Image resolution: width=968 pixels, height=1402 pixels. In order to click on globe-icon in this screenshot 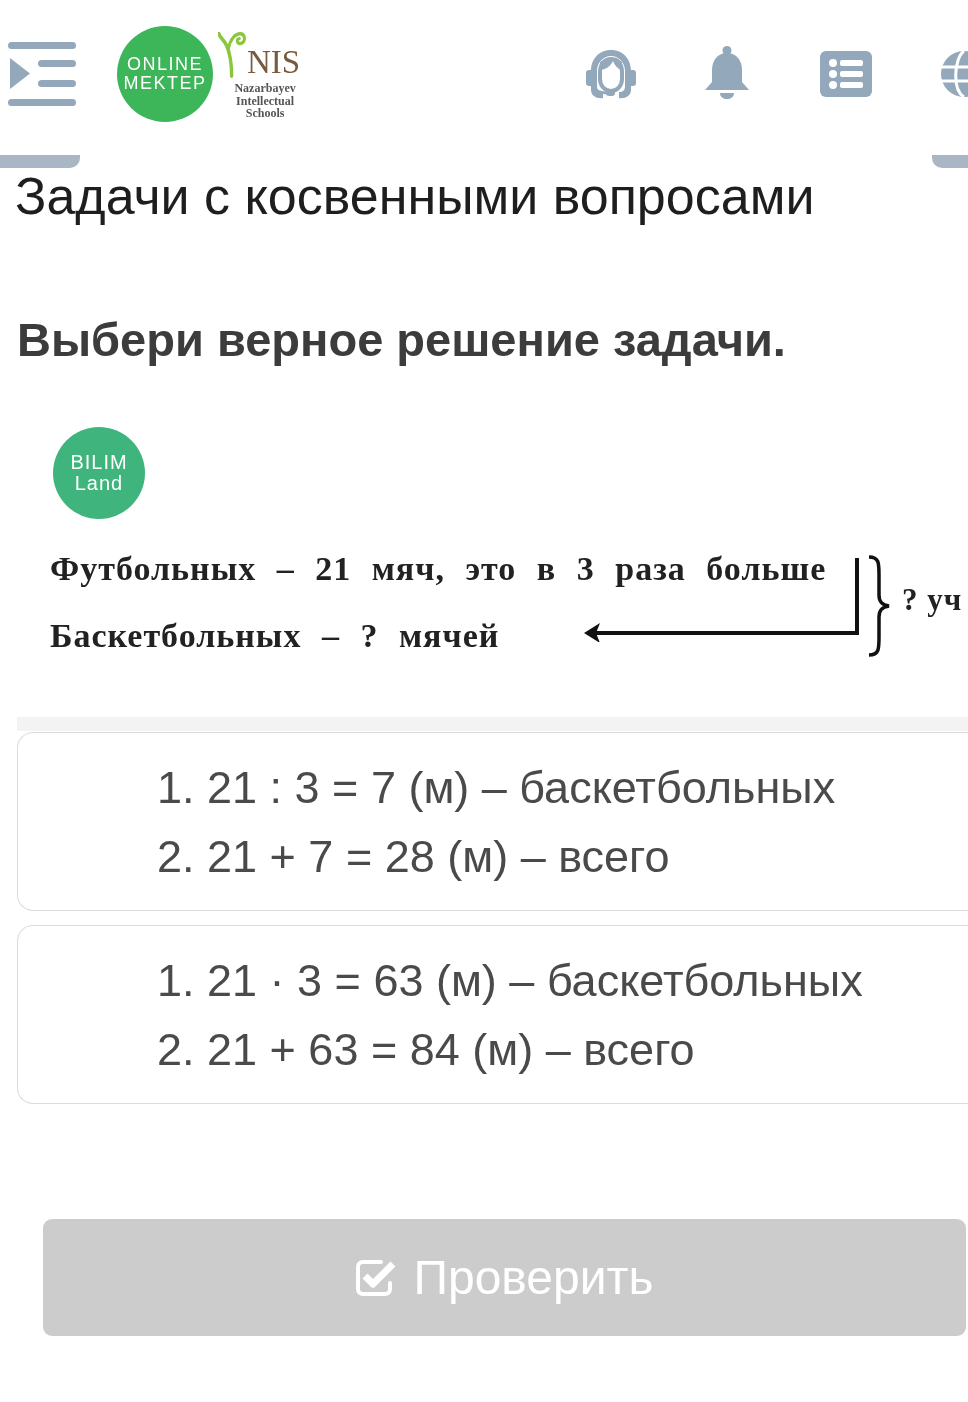, I will do `click(954, 74)`.